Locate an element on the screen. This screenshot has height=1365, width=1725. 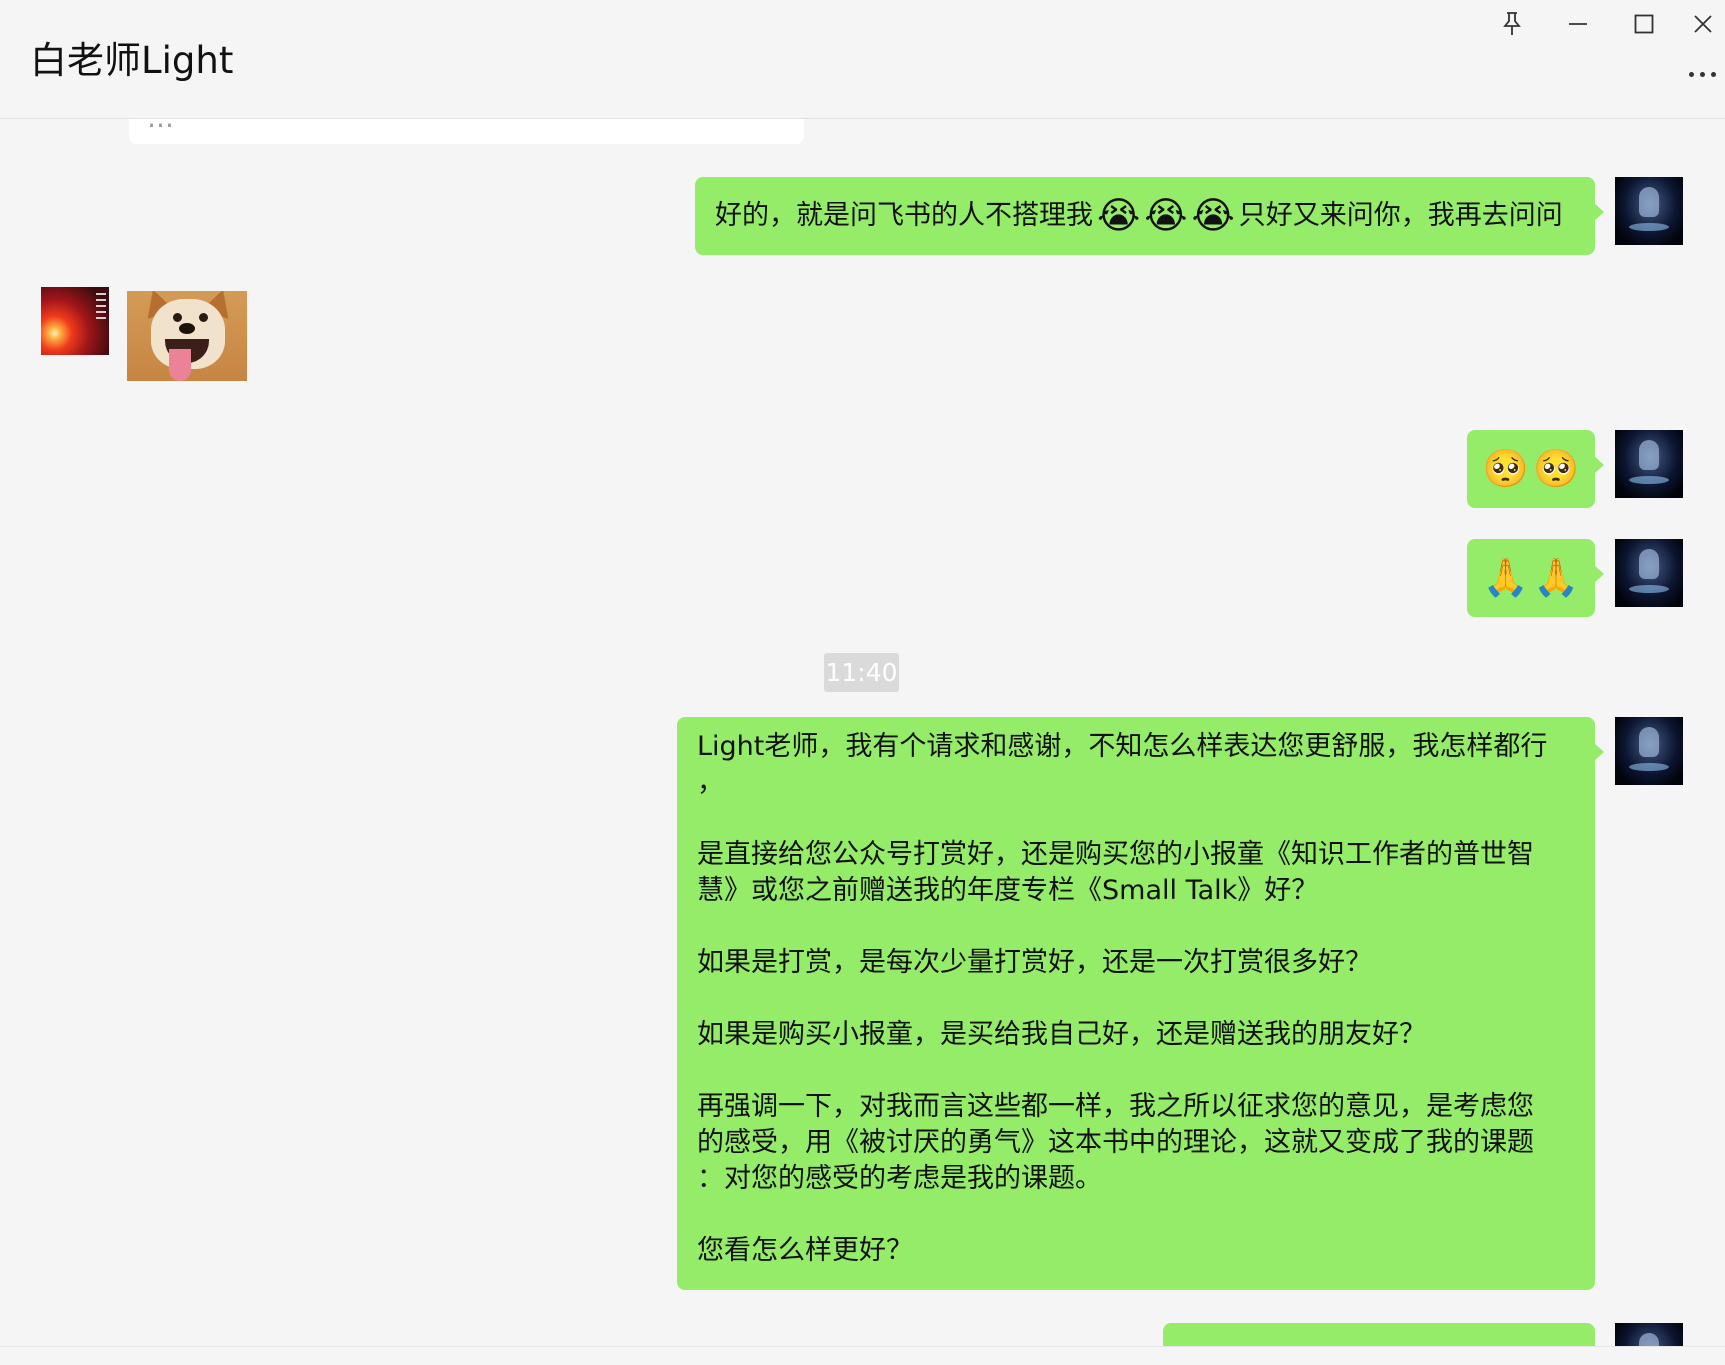
pin-icon is located at coordinates (1512, 23).